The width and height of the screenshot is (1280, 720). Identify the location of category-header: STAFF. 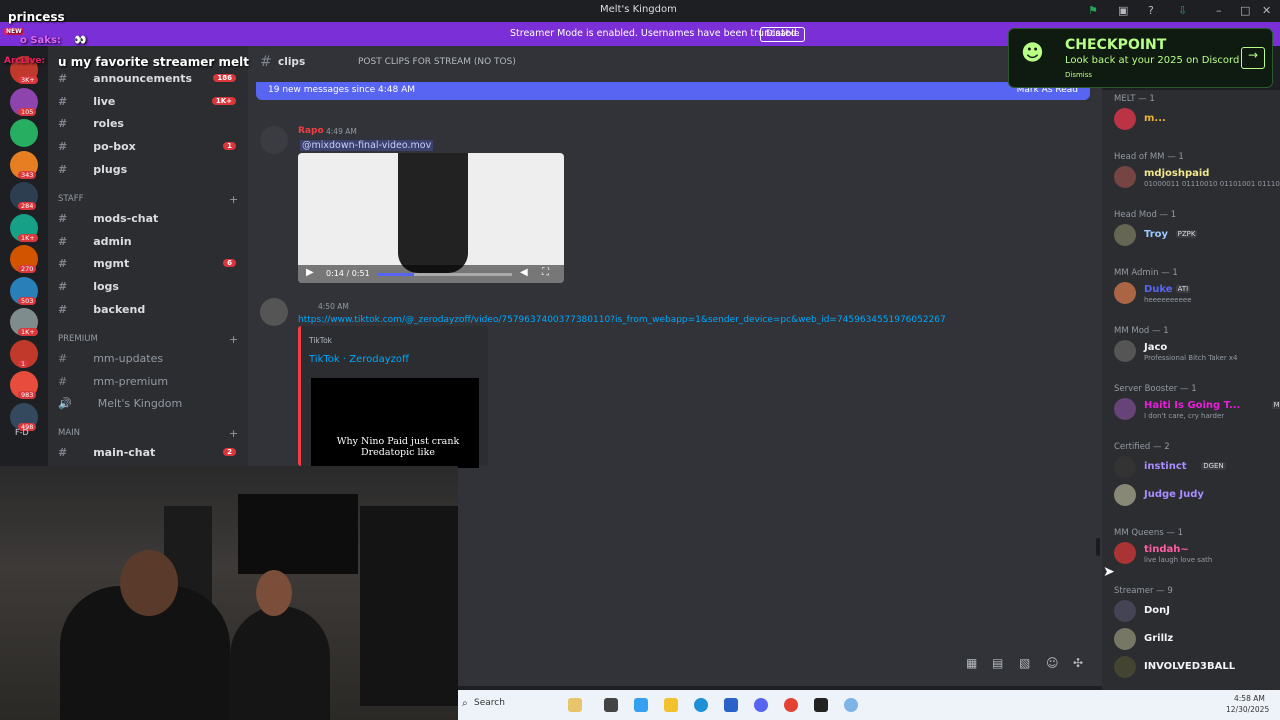
(71, 199).